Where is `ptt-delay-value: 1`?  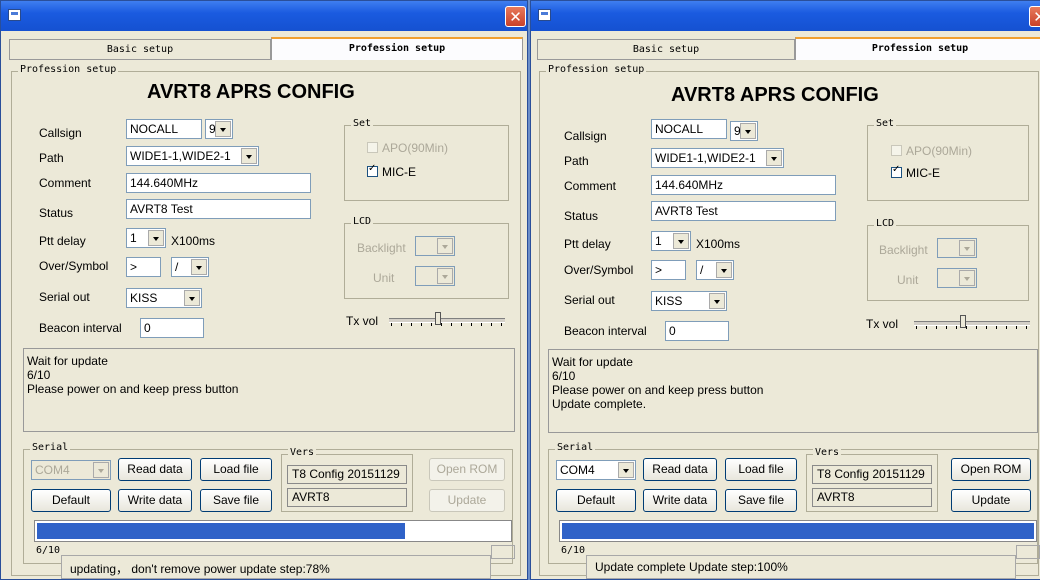
ptt-delay-value: 1 is located at coordinates (658, 241).